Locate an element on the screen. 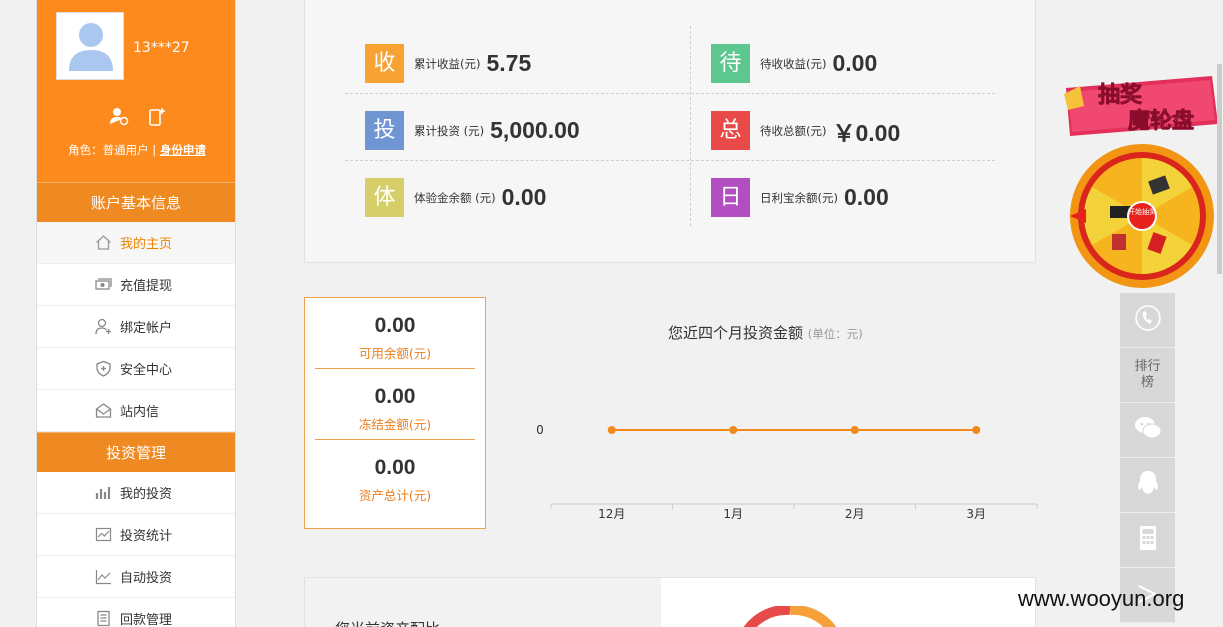 Image resolution: width=1223 pixels, height=627 pixels. home-icon is located at coordinates (103, 242).